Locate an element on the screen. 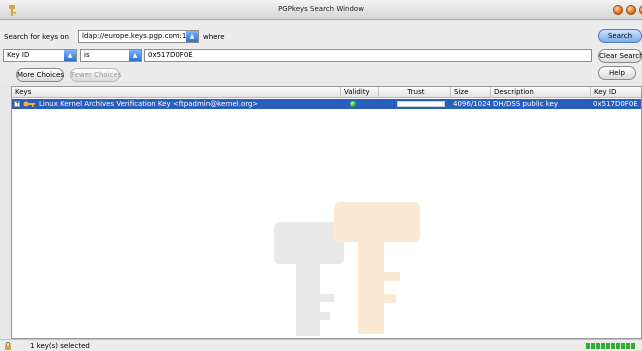  operator-select-value: is is located at coordinates (87, 55).